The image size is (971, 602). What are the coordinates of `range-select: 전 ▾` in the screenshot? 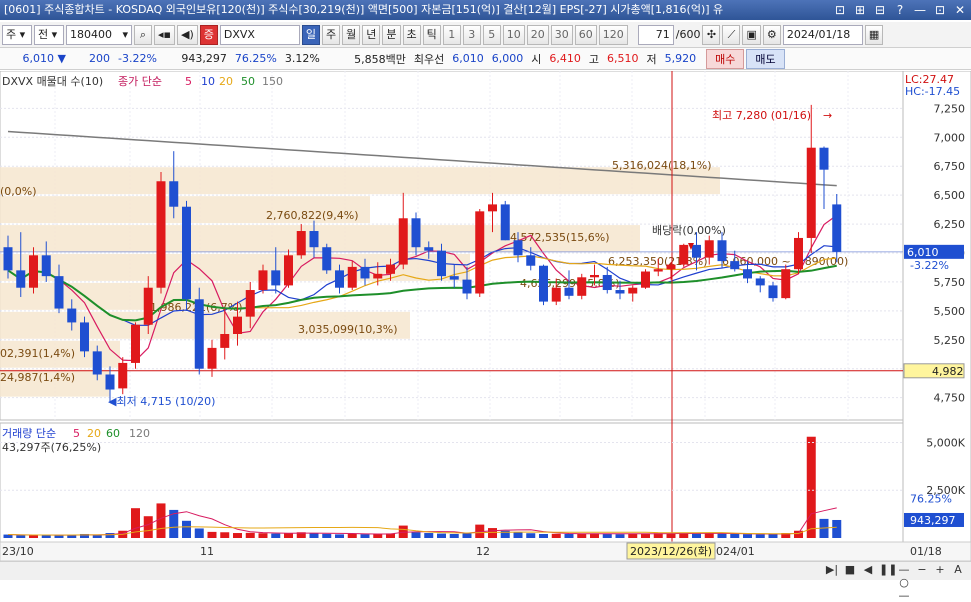 It's located at (49, 34).